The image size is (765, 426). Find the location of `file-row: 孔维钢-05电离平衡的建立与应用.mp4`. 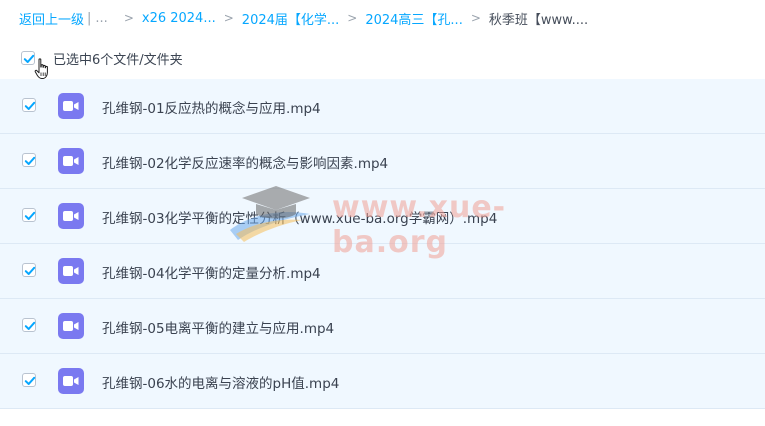

file-row: 孔维钢-05电离平衡的建立与应用.mp4 is located at coordinates (382, 326).